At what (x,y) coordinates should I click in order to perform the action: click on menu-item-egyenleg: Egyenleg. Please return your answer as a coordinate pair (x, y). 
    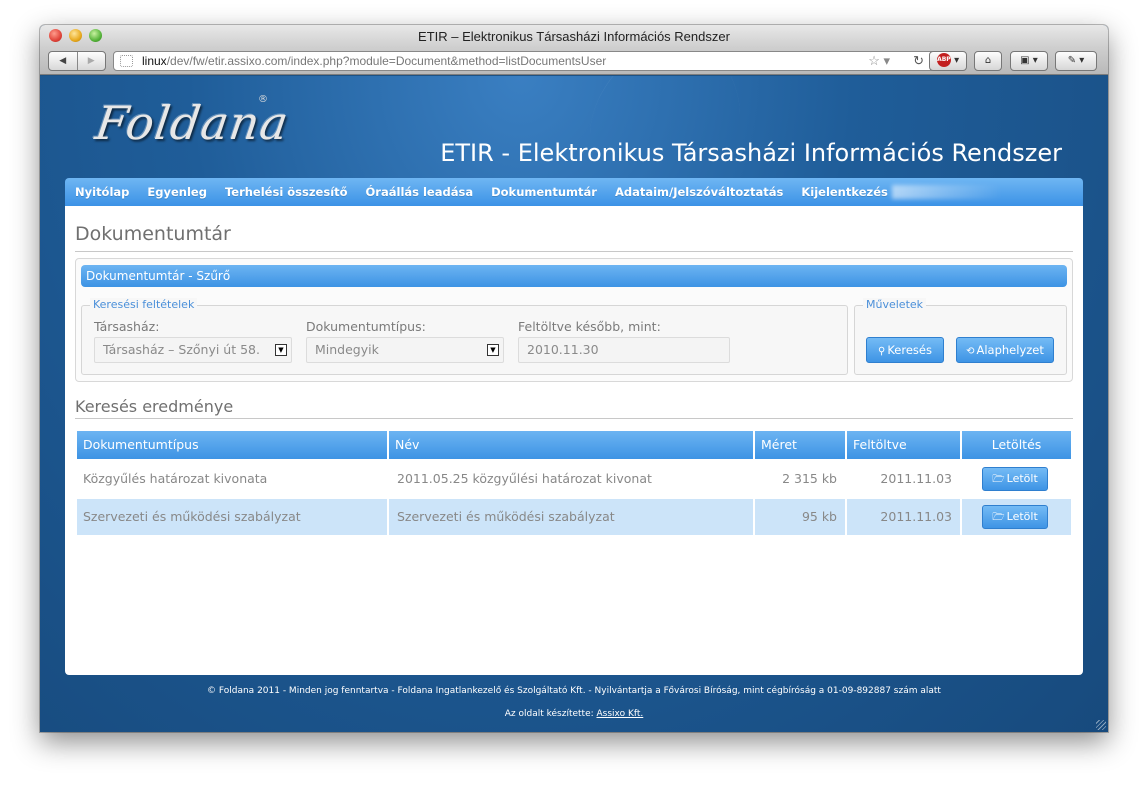
    Looking at the image, I should click on (177, 192).